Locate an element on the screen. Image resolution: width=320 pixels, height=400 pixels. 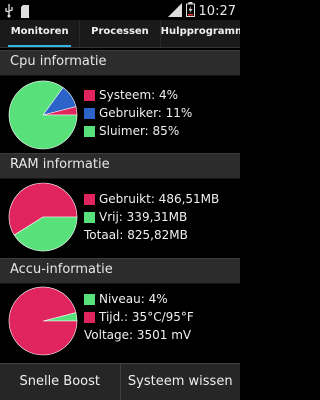
ram-section-header: RAM informatie is located at coordinates (120, 166).